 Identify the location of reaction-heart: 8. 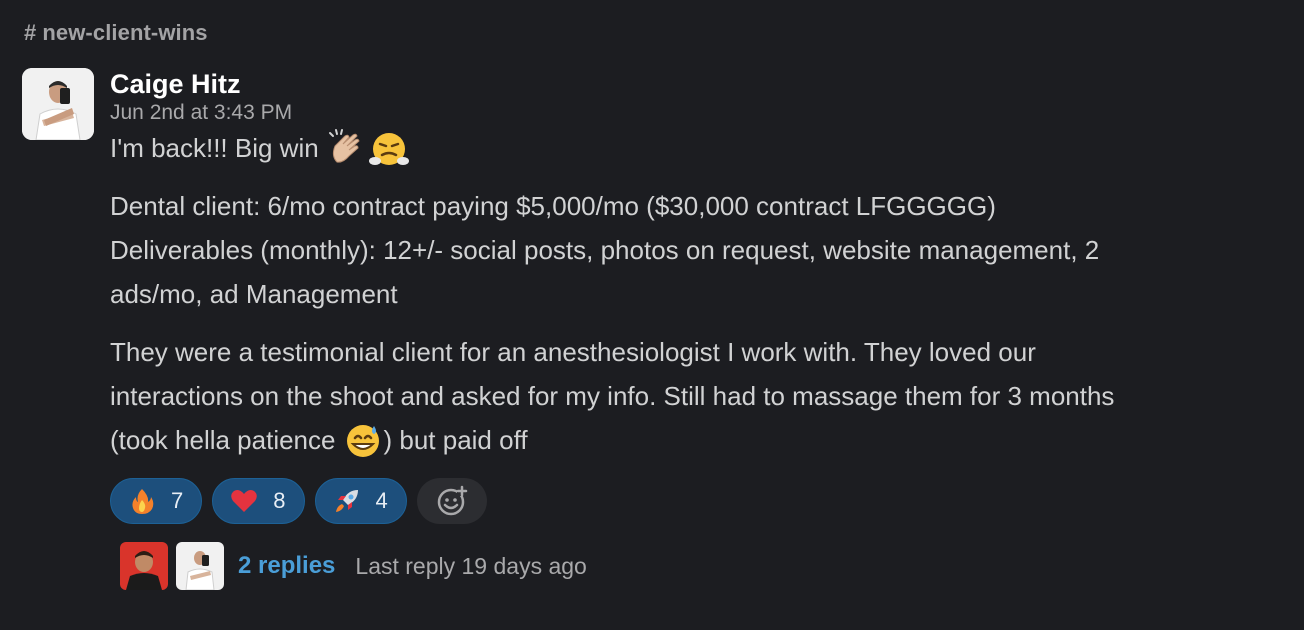
(258, 501).